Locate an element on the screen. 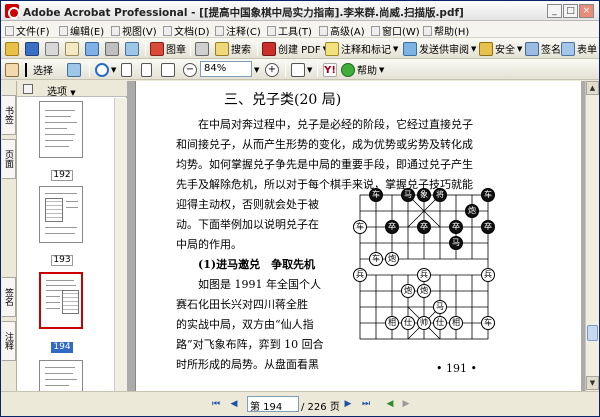  select-tool-button: 选择 is located at coordinates (39, 69).